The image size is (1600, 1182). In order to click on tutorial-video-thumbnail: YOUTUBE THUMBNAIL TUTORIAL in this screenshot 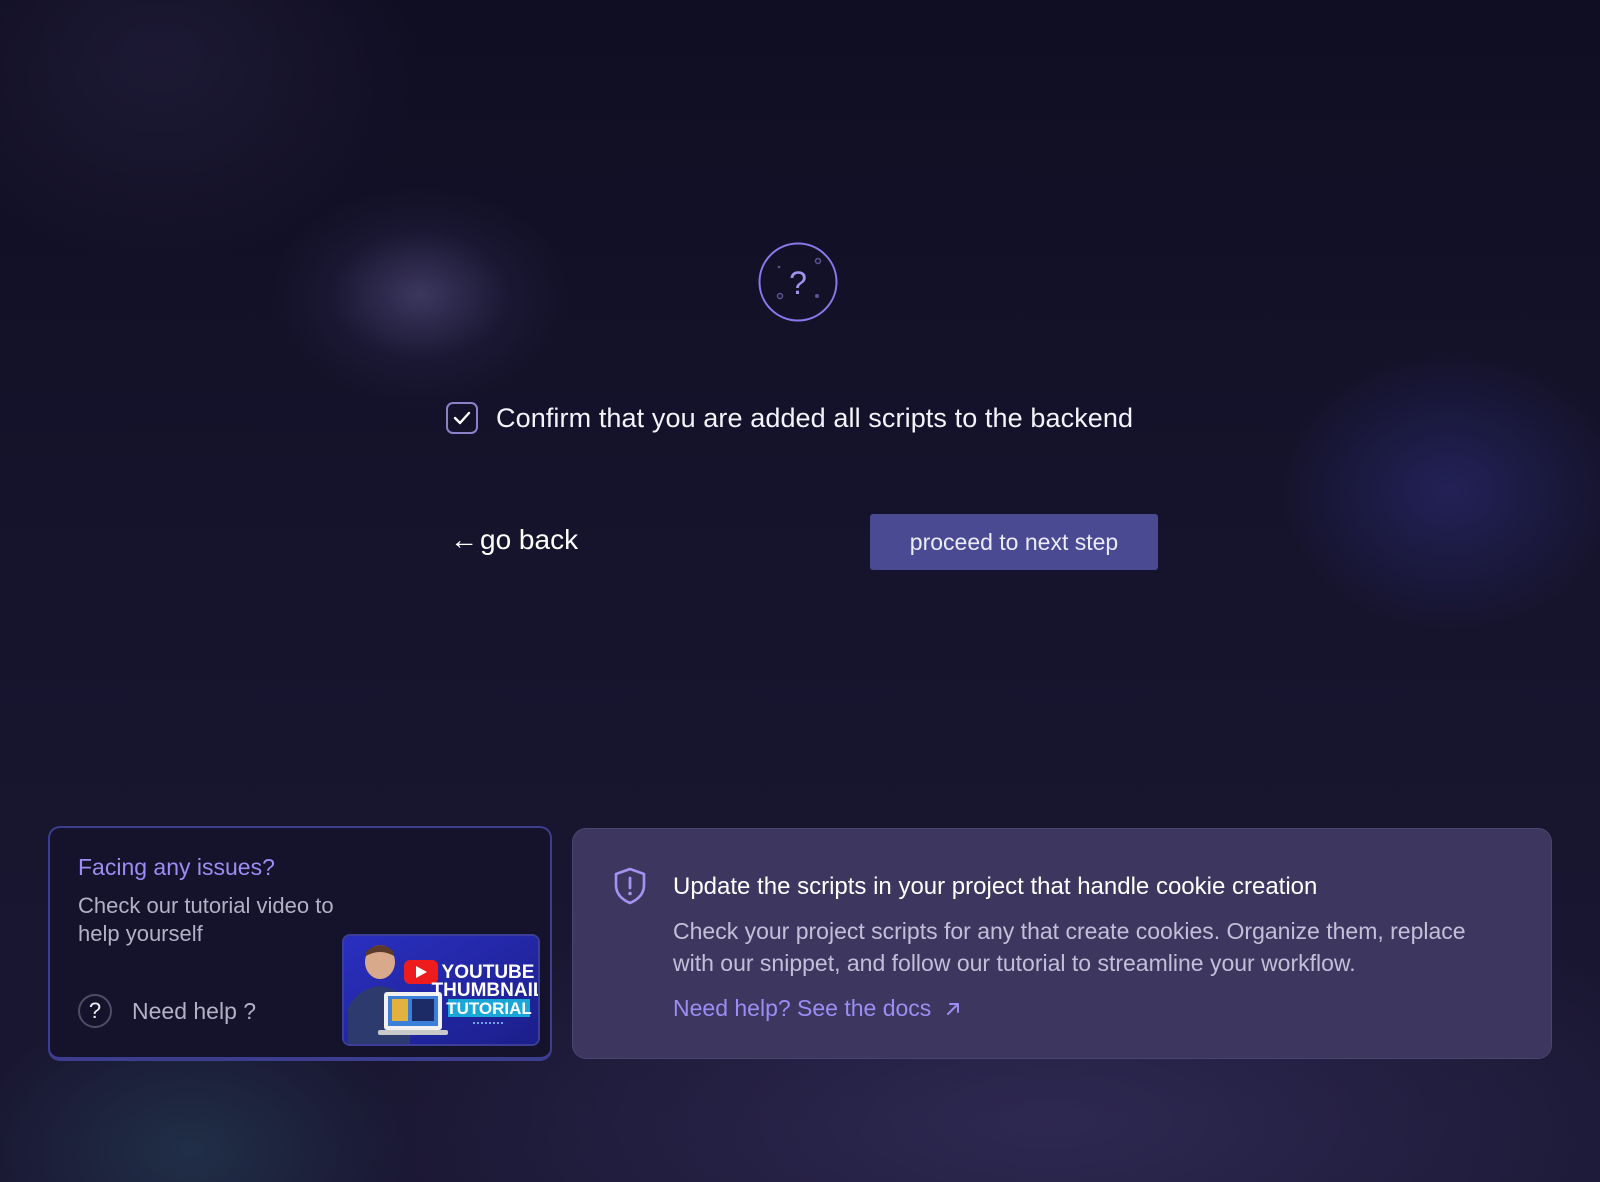, I will do `click(441, 990)`.